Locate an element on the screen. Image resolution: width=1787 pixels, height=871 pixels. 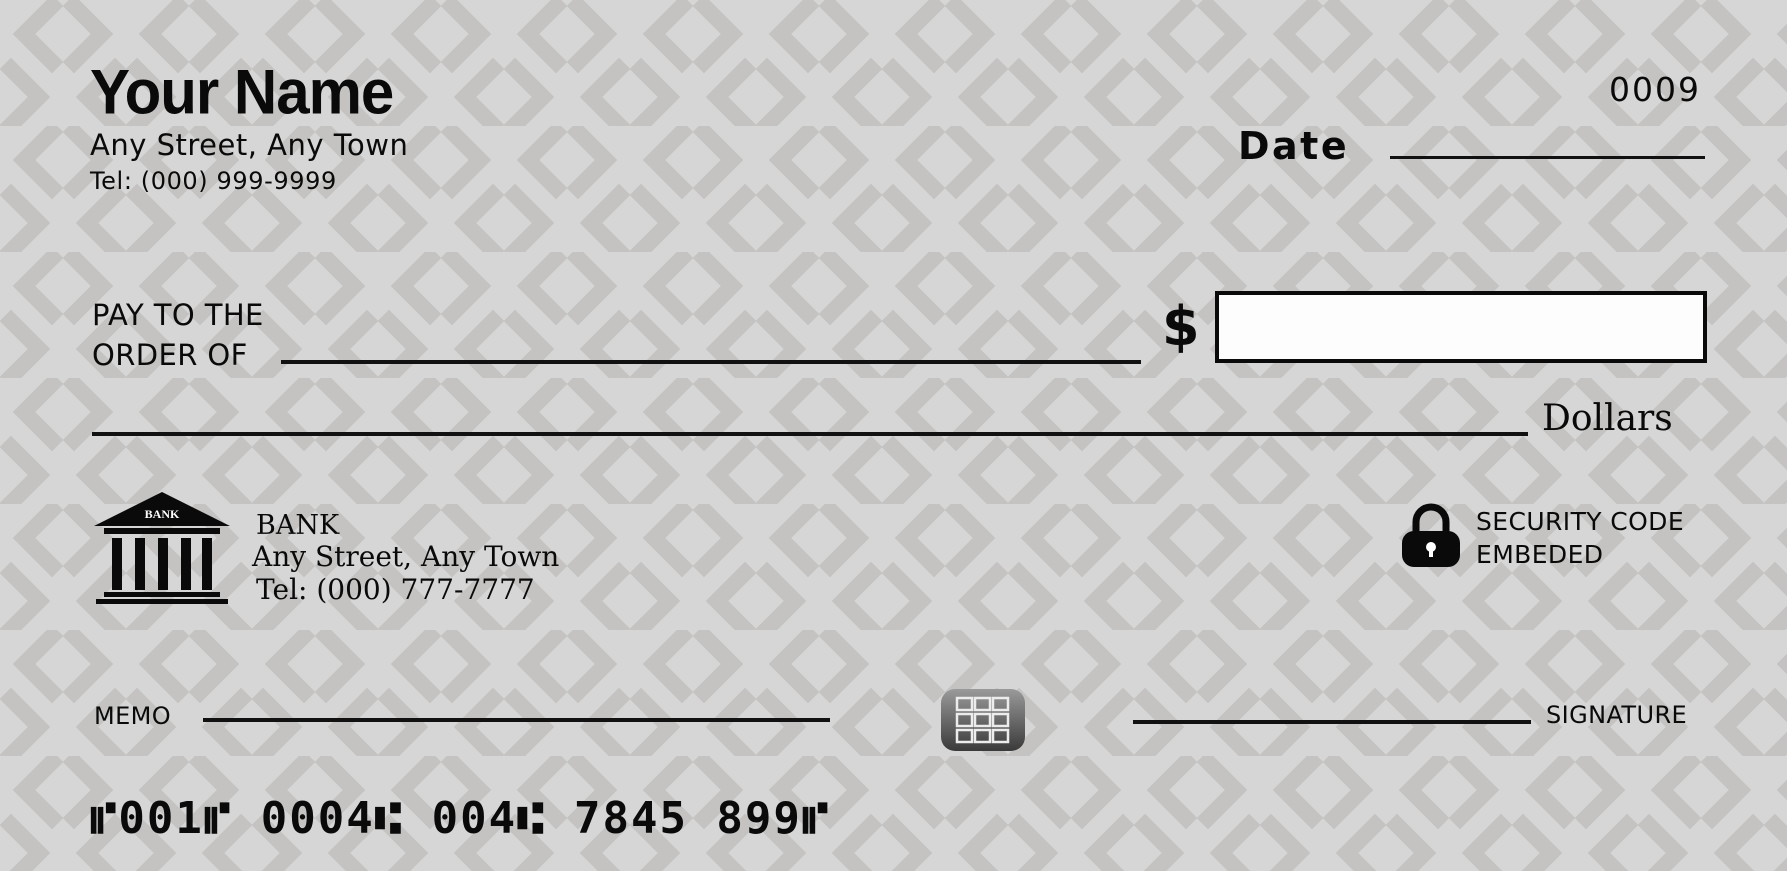
security-code-line1: SECURITY CODE is located at coordinates (1580, 521).